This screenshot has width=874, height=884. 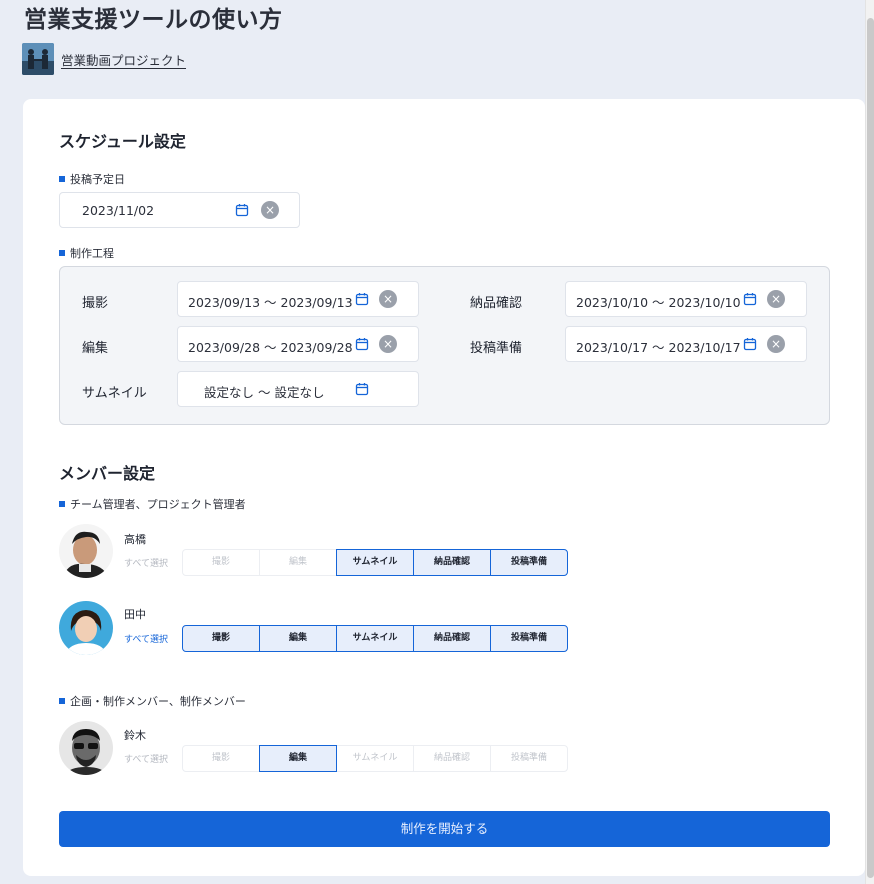 I want to click on page-title: 営業支援ツールの使い方, so click(x=153, y=20).